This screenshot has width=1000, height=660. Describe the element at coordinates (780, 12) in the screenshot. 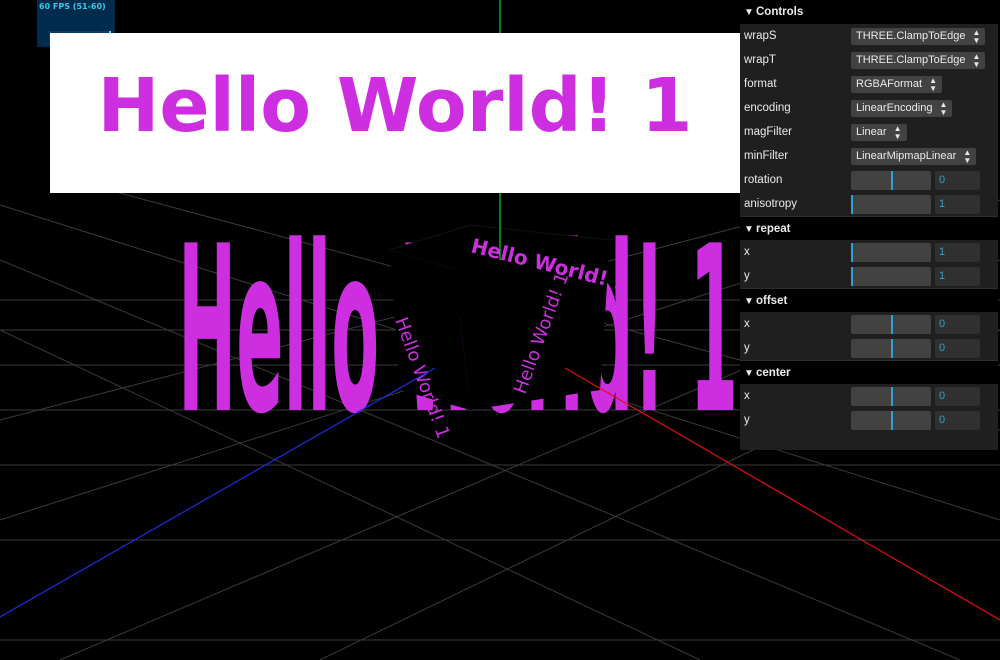

I see `folder-title-label: Controls` at that location.